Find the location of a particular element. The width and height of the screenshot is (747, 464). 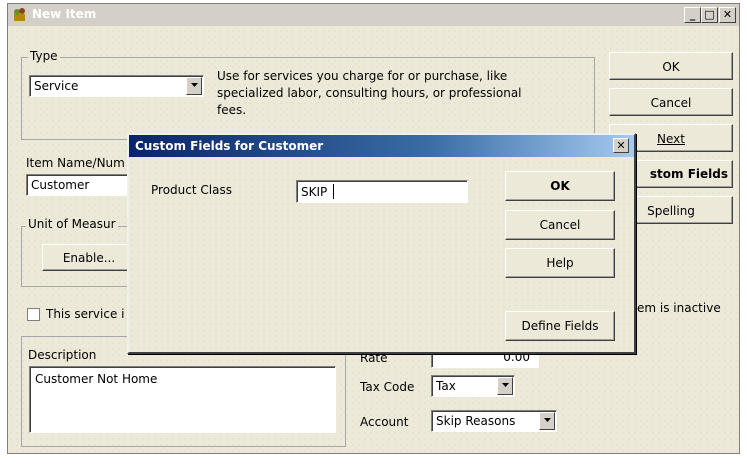

account-label: Account is located at coordinates (384, 422).